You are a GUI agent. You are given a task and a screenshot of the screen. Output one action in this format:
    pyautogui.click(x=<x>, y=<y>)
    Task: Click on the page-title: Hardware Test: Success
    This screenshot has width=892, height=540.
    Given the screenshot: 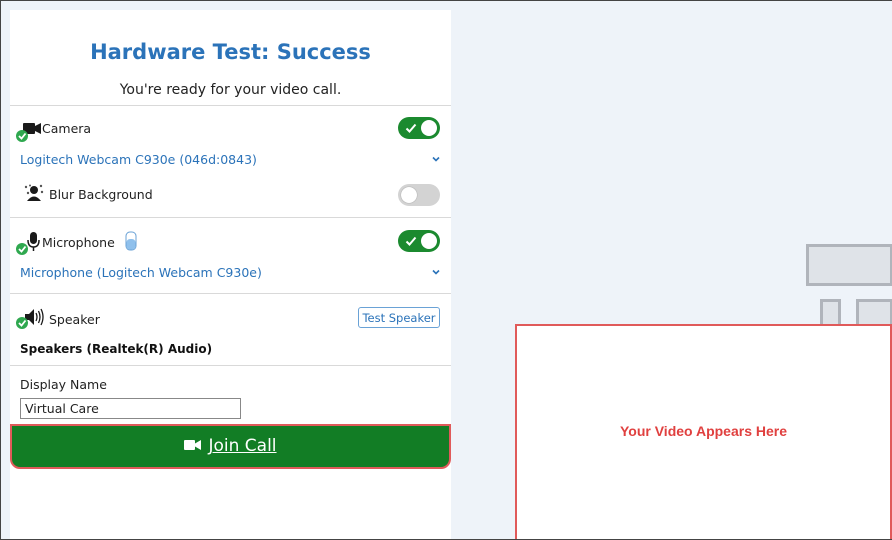 What is the action you would take?
    pyautogui.click(x=230, y=52)
    